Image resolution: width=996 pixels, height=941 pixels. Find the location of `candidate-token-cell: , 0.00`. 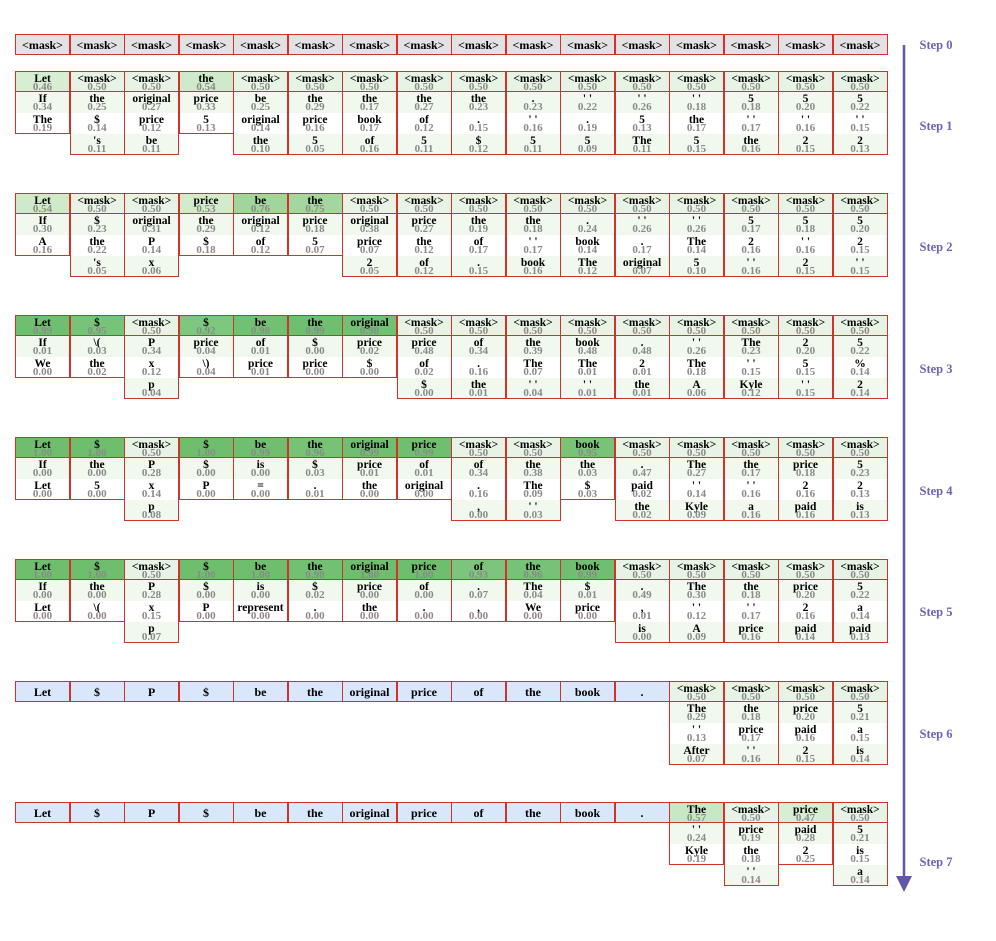

candidate-token-cell: , 0.00 is located at coordinates (478, 510).